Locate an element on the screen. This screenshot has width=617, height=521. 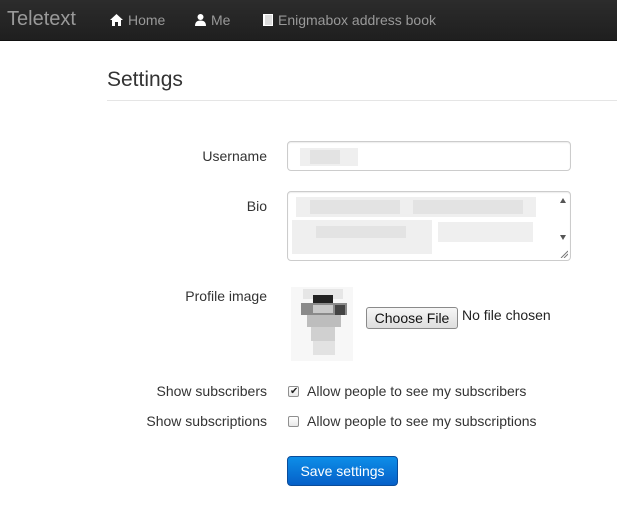
checkmark-icon: ✔ is located at coordinates (294, 391).